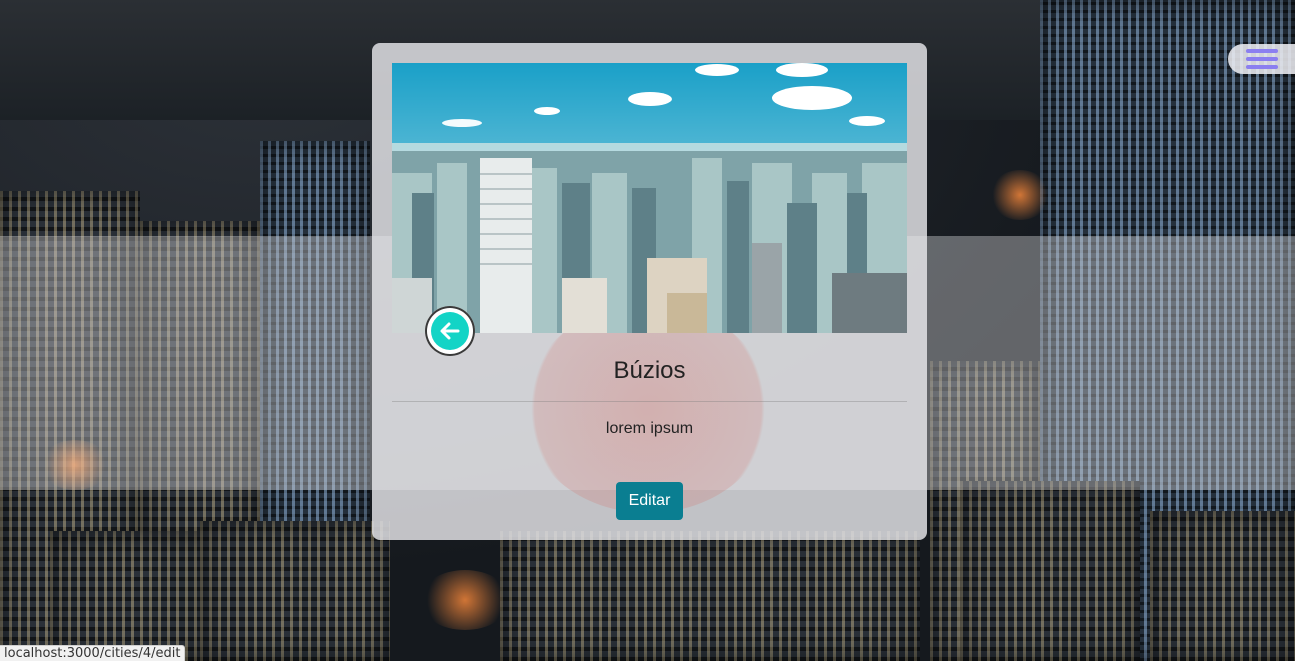  I want to click on arrow-left-icon, so click(450, 331).